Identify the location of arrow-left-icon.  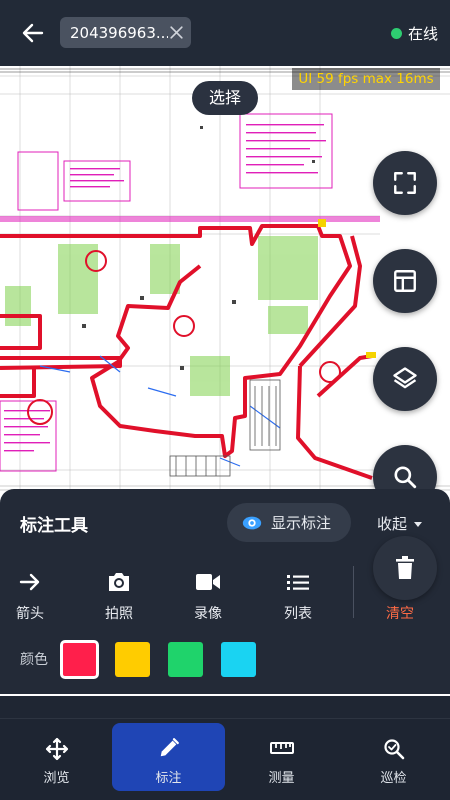
(33, 33).